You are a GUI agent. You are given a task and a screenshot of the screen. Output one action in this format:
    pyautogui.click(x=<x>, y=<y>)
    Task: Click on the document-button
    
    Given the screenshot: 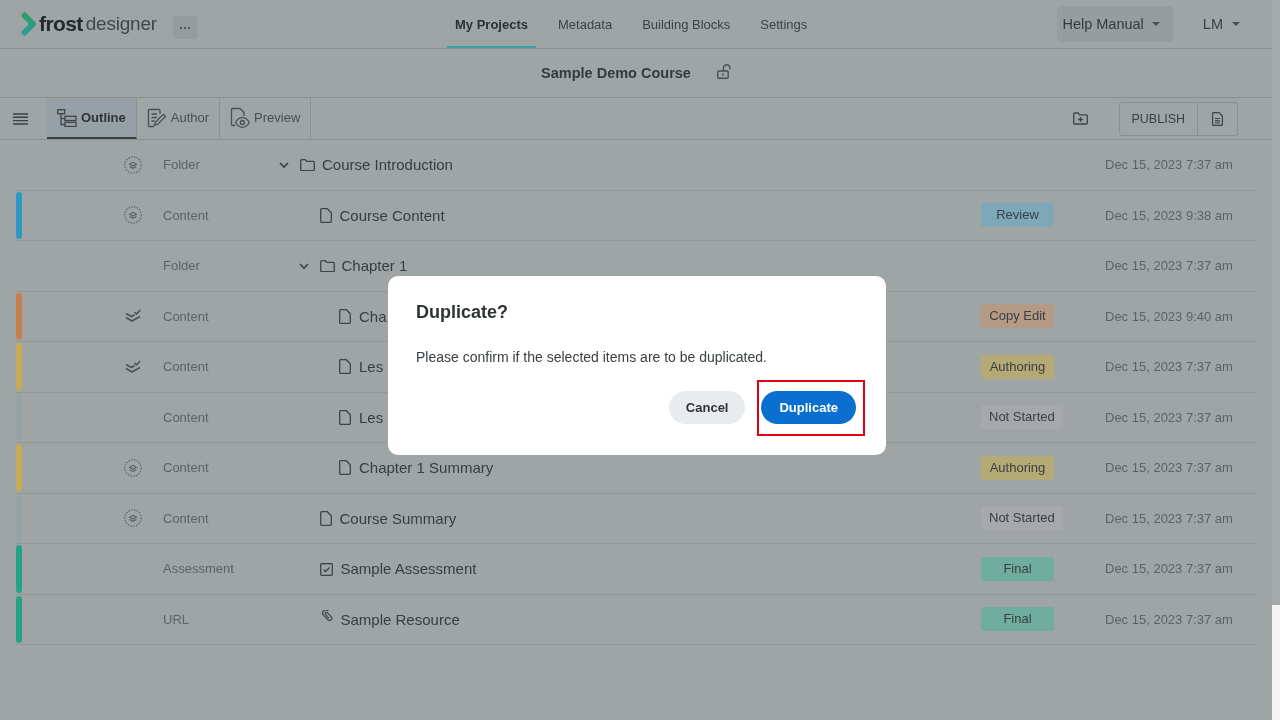 What is the action you would take?
    pyautogui.click(x=1218, y=118)
    